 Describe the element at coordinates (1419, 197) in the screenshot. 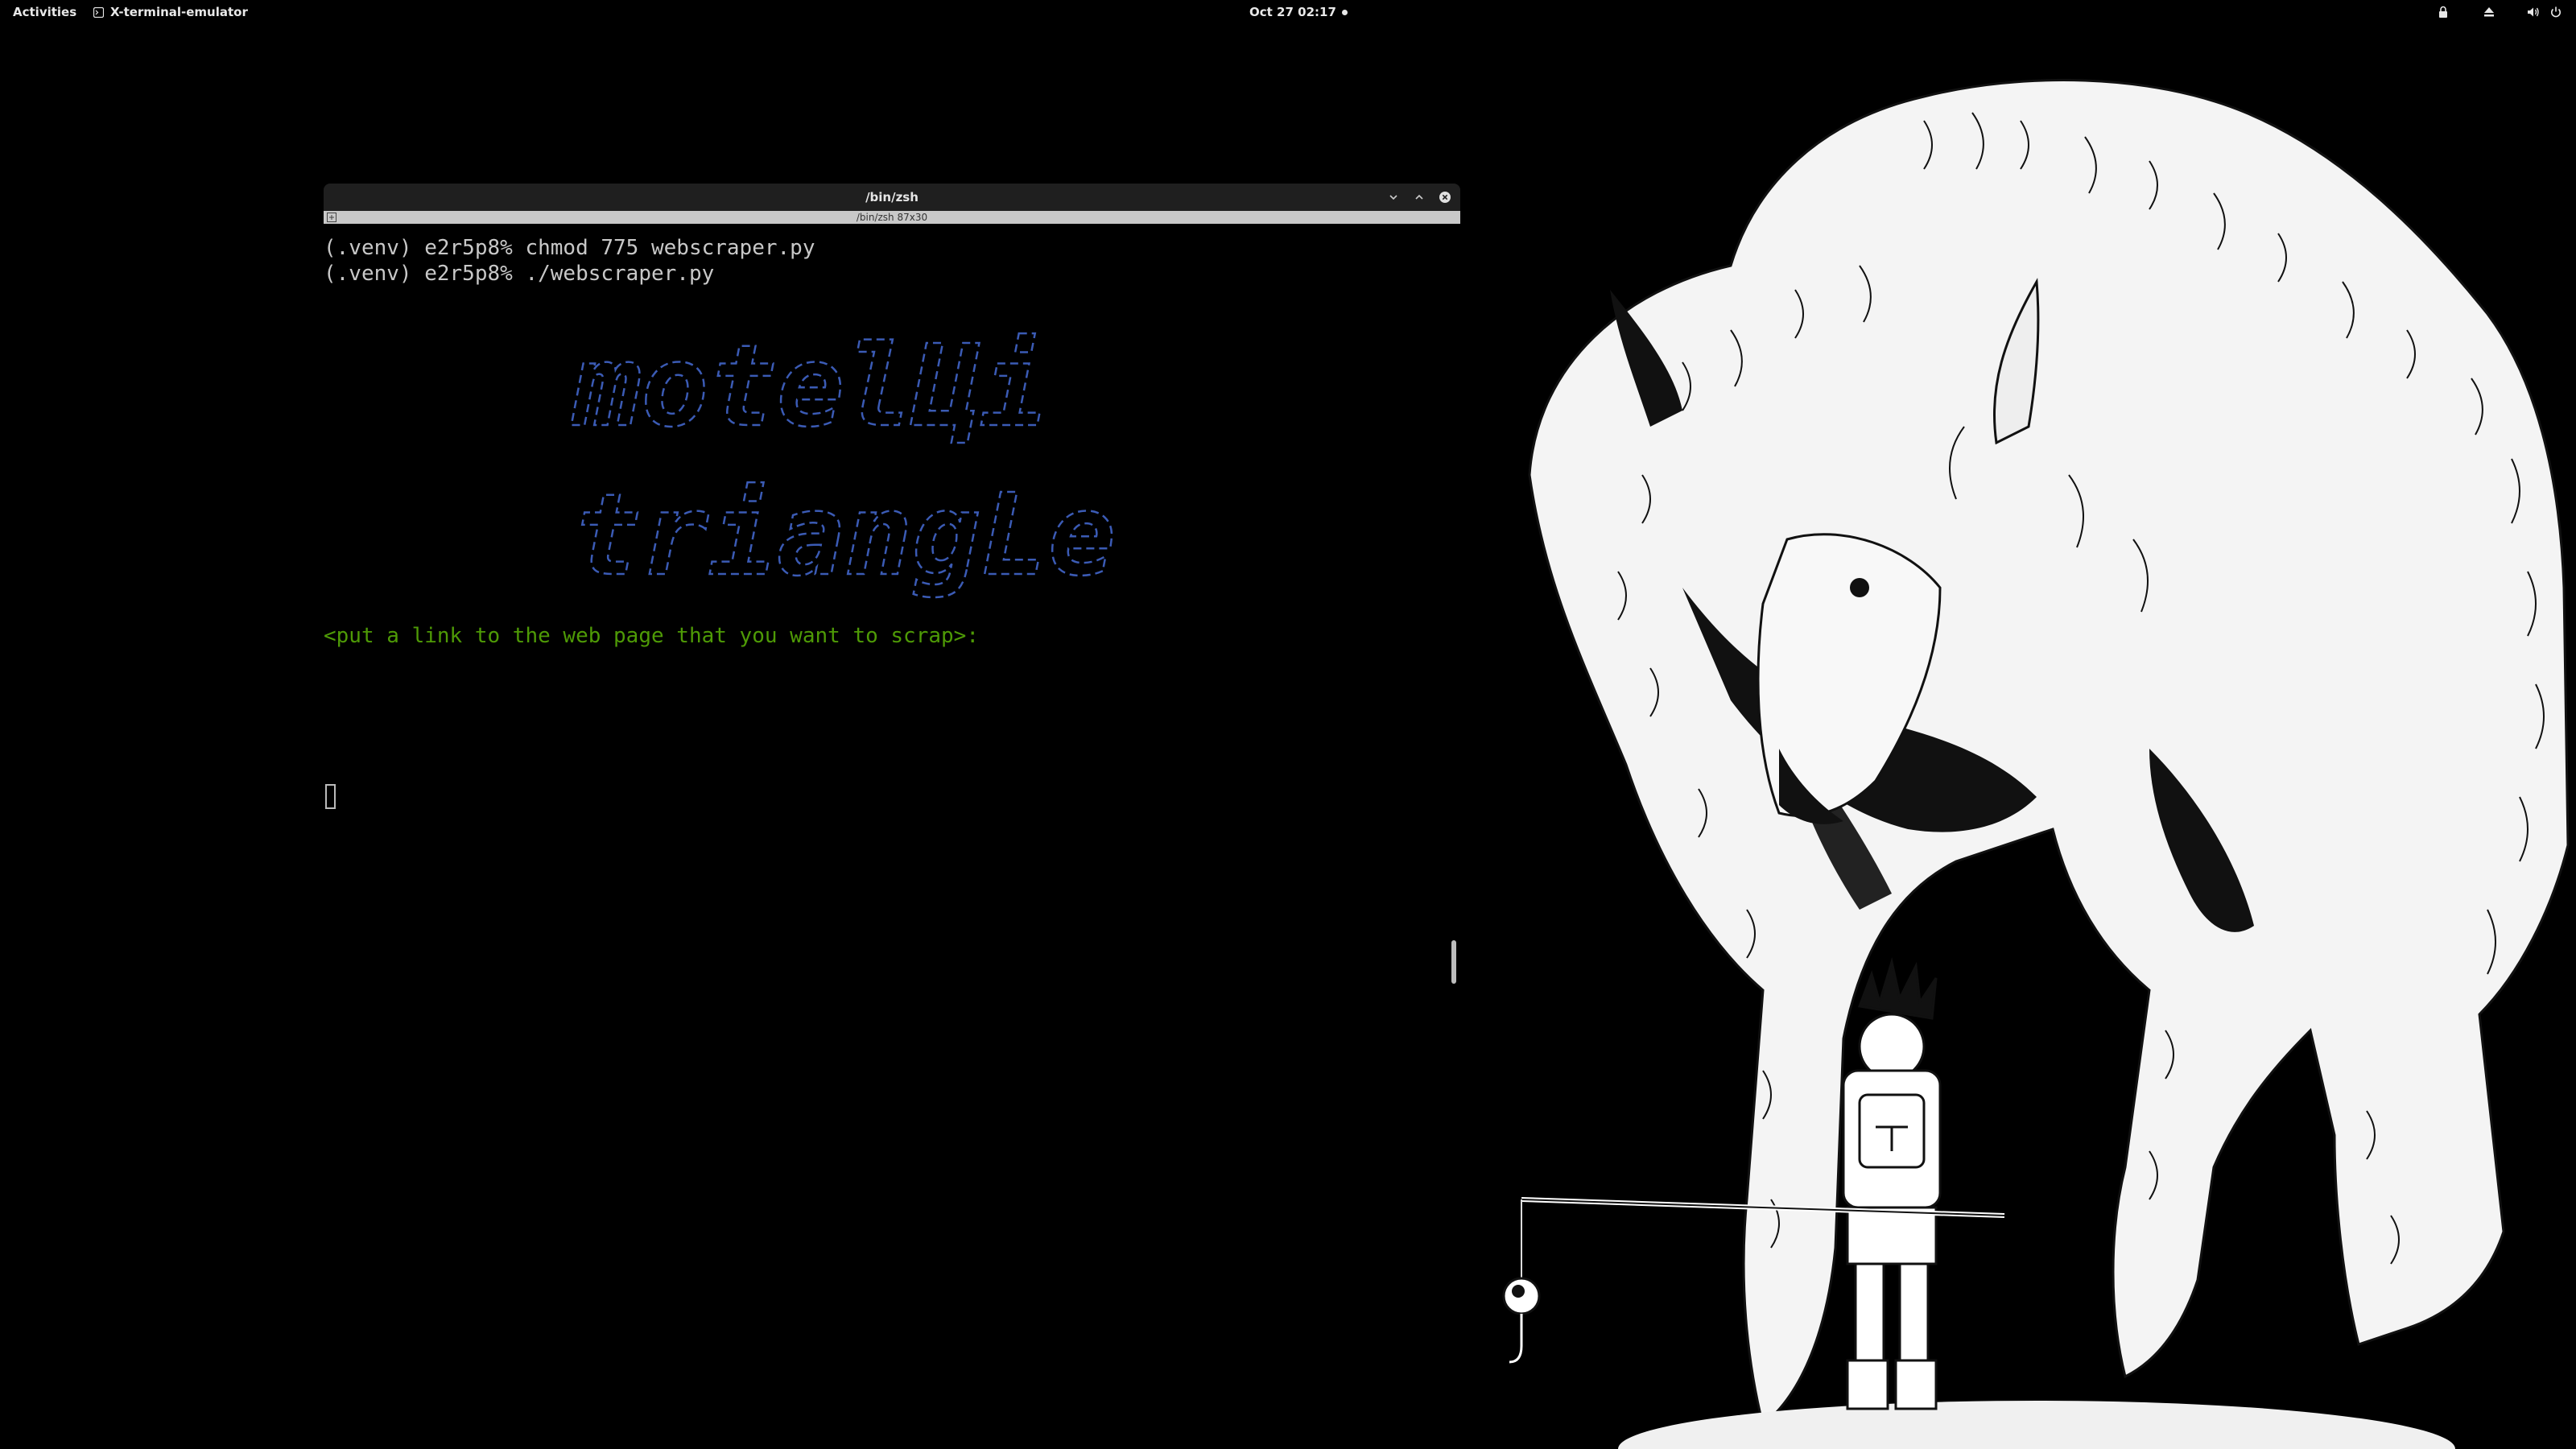

I see `chevron-up-icon` at that location.